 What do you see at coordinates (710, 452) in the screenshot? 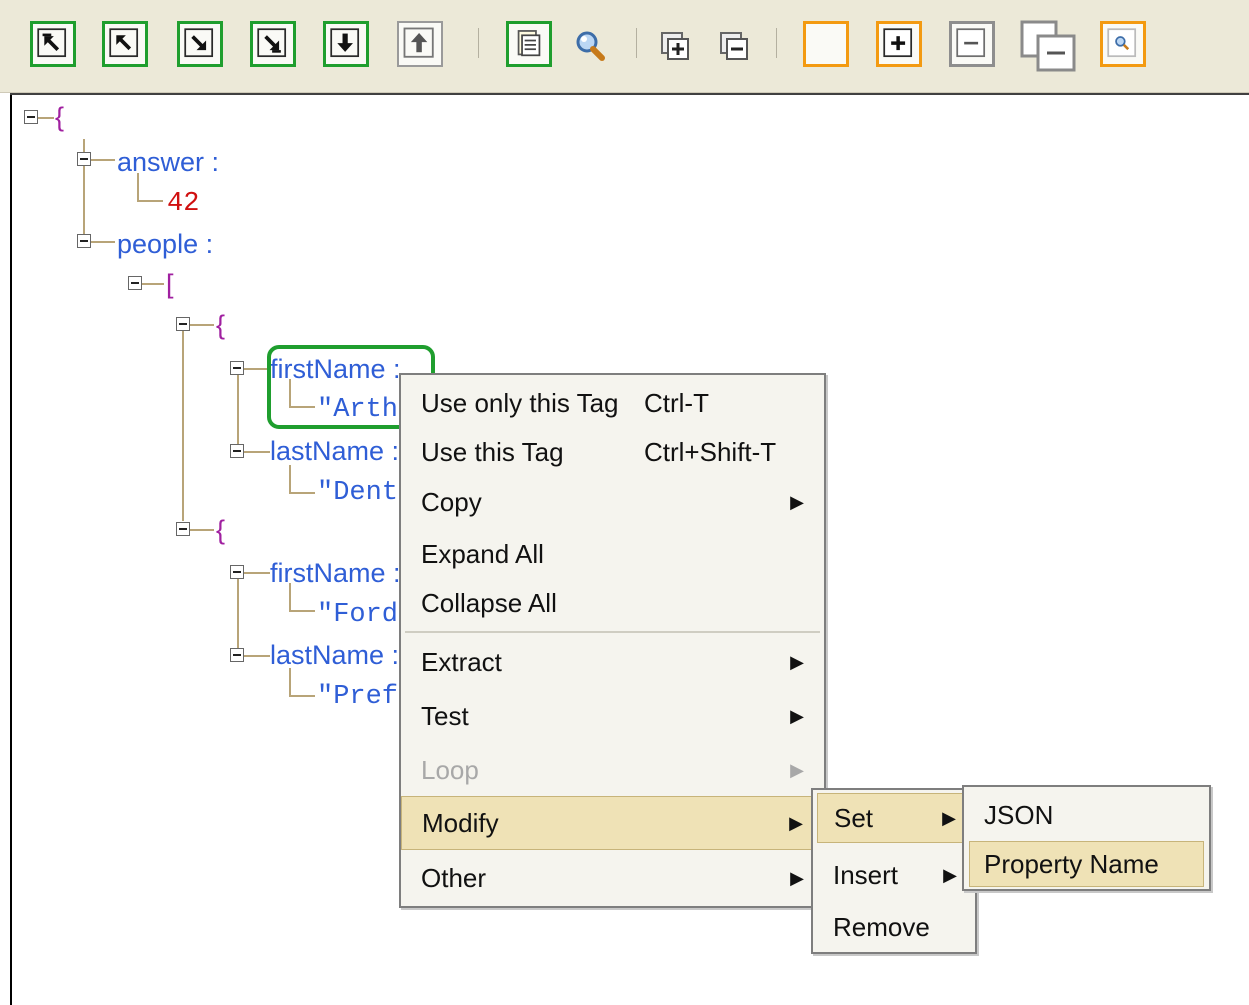
I see `menu-item-shortcut: Ctrl+Shift-T` at bounding box center [710, 452].